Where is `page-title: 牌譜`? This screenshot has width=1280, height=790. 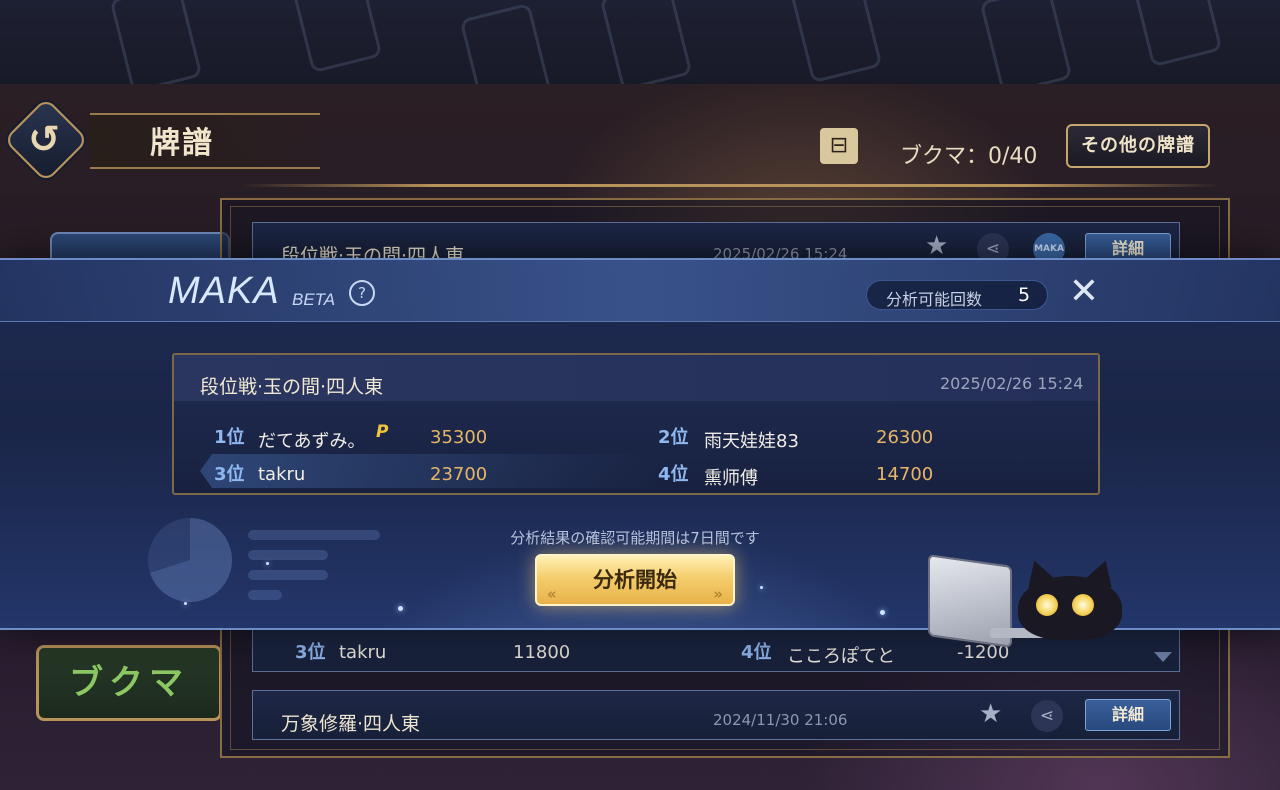
page-title: 牌譜 is located at coordinates (182, 143).